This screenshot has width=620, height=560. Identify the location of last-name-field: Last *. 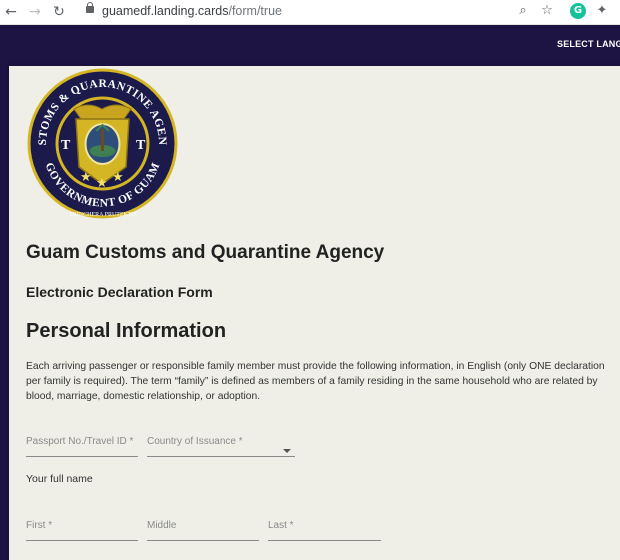
(324, 529).